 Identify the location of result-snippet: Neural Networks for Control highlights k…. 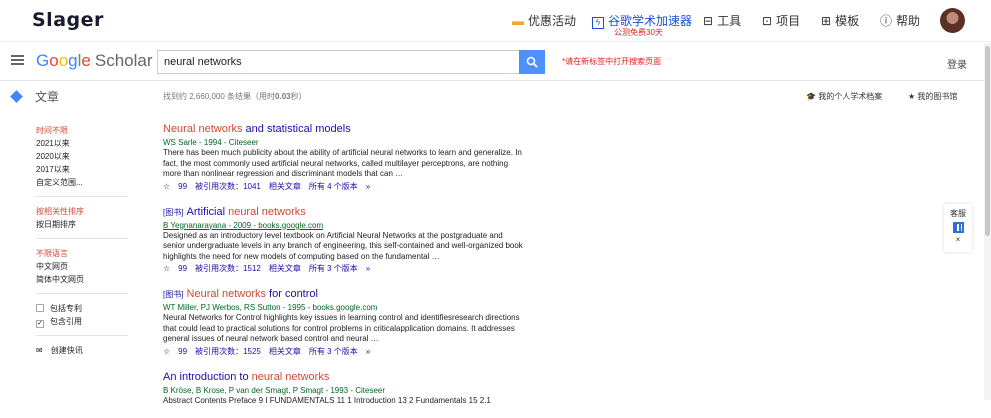
(341, 328).